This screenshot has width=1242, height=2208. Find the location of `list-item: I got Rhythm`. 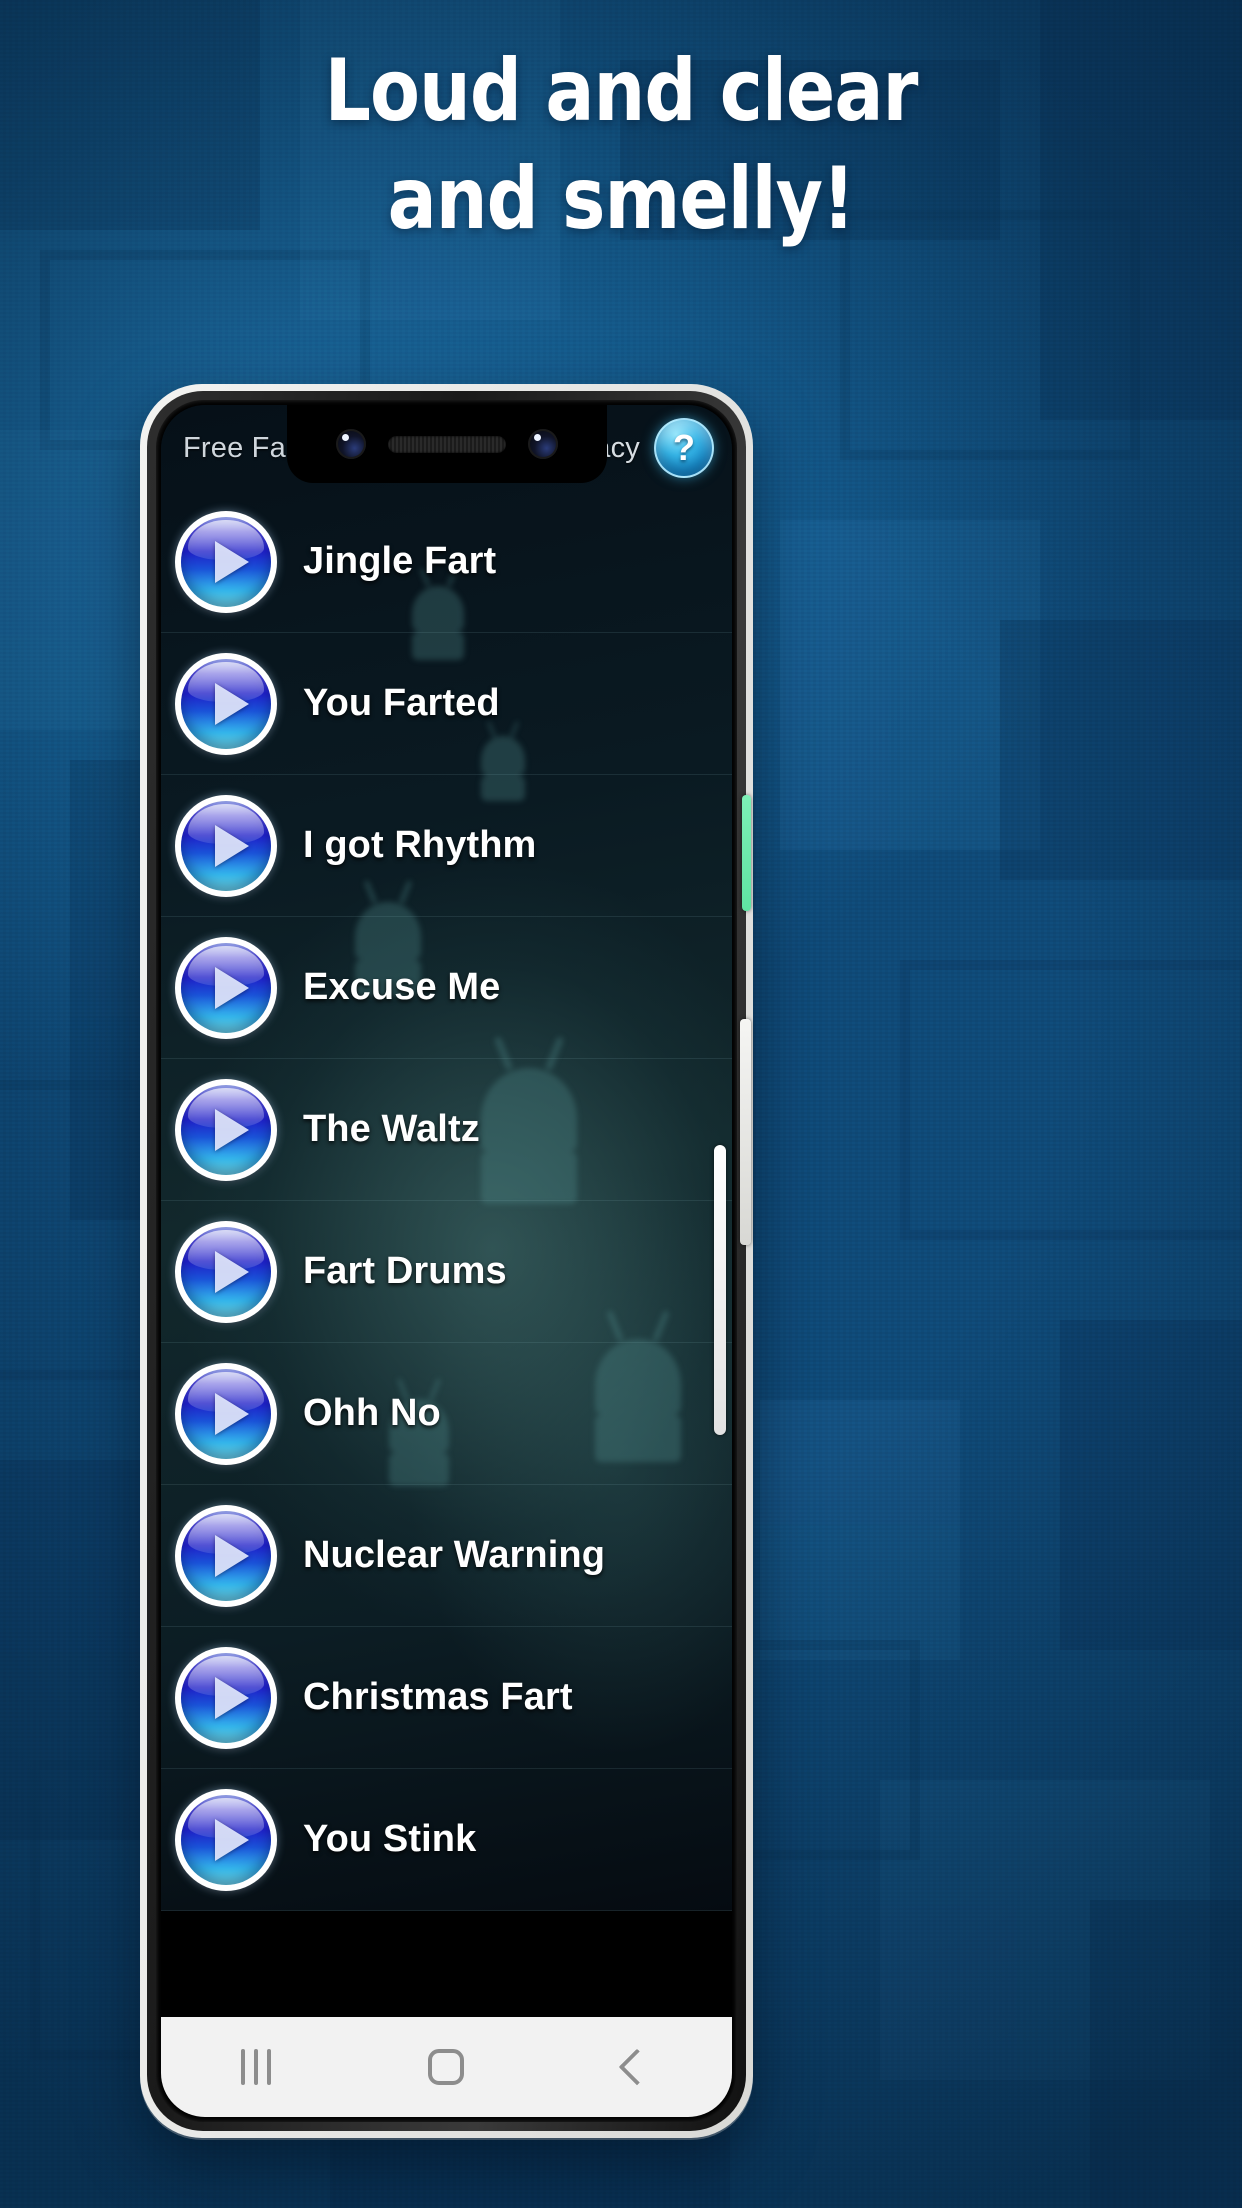

list-item: I got Rhythm is located at coordinates (446, 846).